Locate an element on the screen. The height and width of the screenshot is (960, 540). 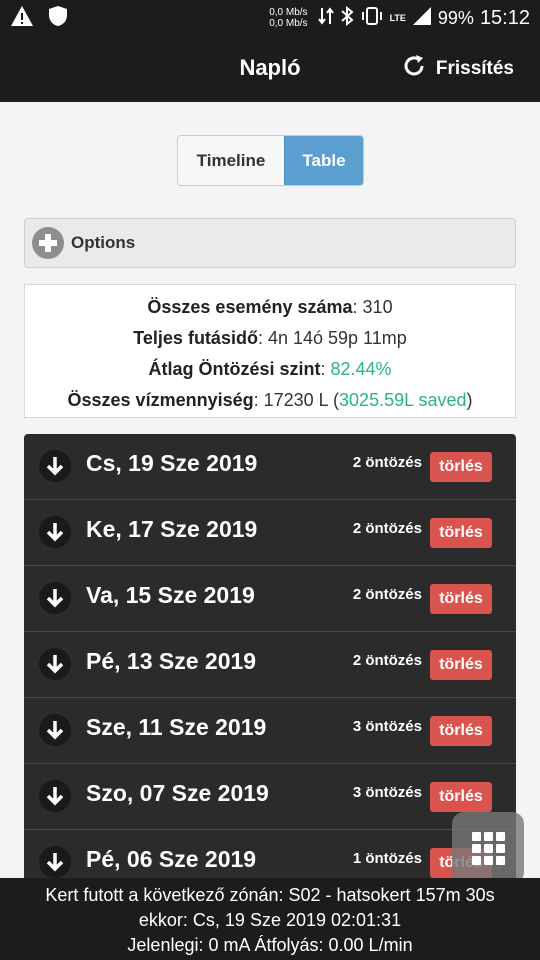
shield-icon is located at coordinates (58, 18).